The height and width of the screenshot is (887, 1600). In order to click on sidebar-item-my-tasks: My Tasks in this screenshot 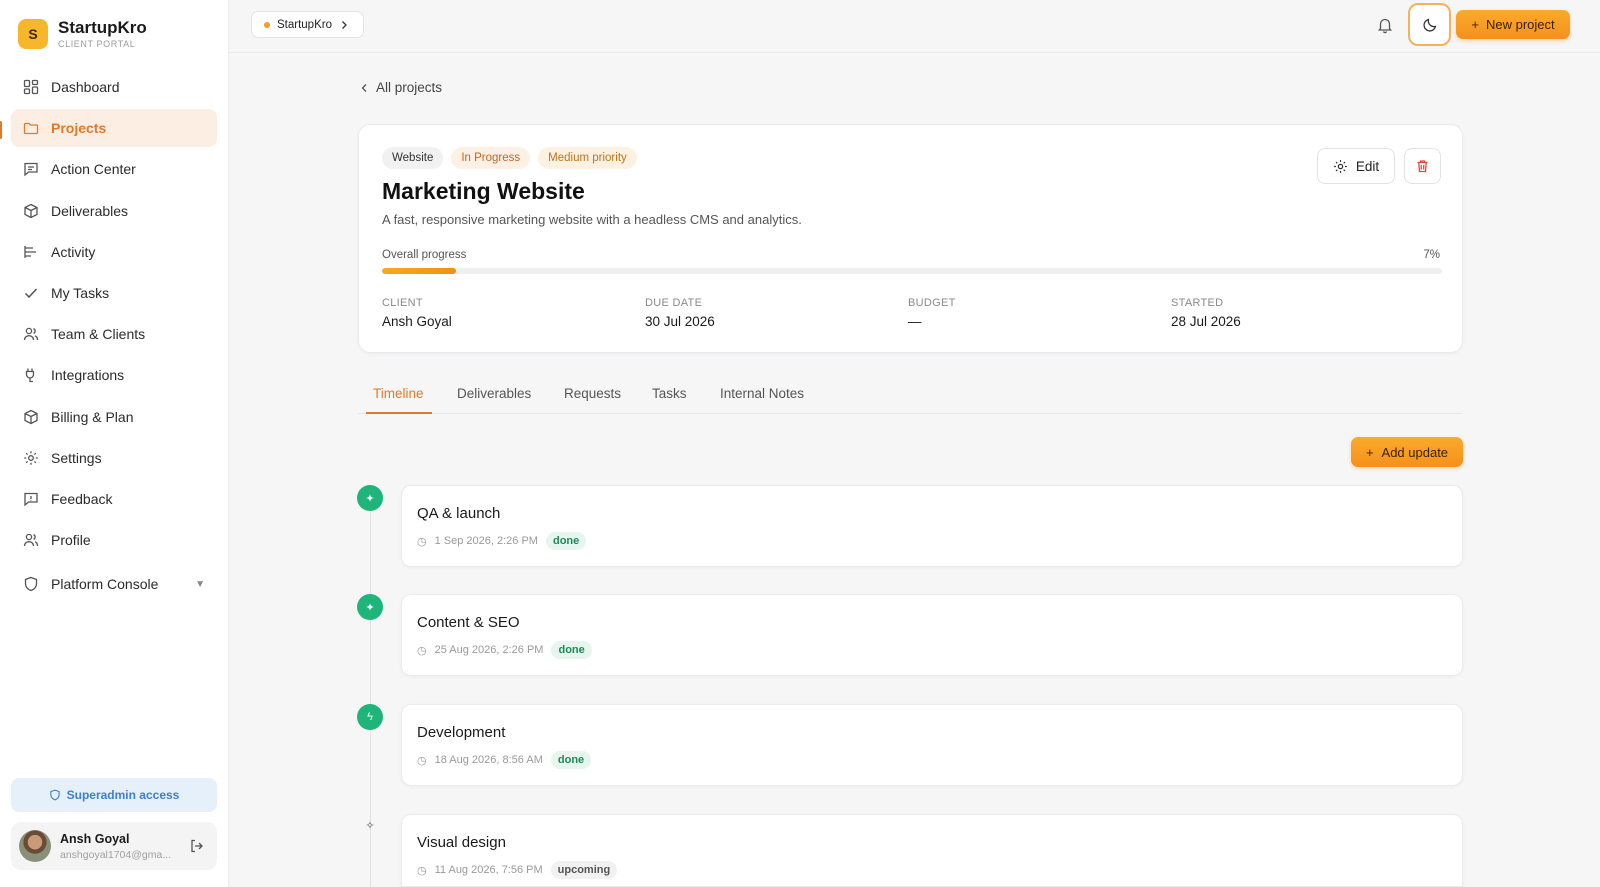, I will do `click(114, 293)`.